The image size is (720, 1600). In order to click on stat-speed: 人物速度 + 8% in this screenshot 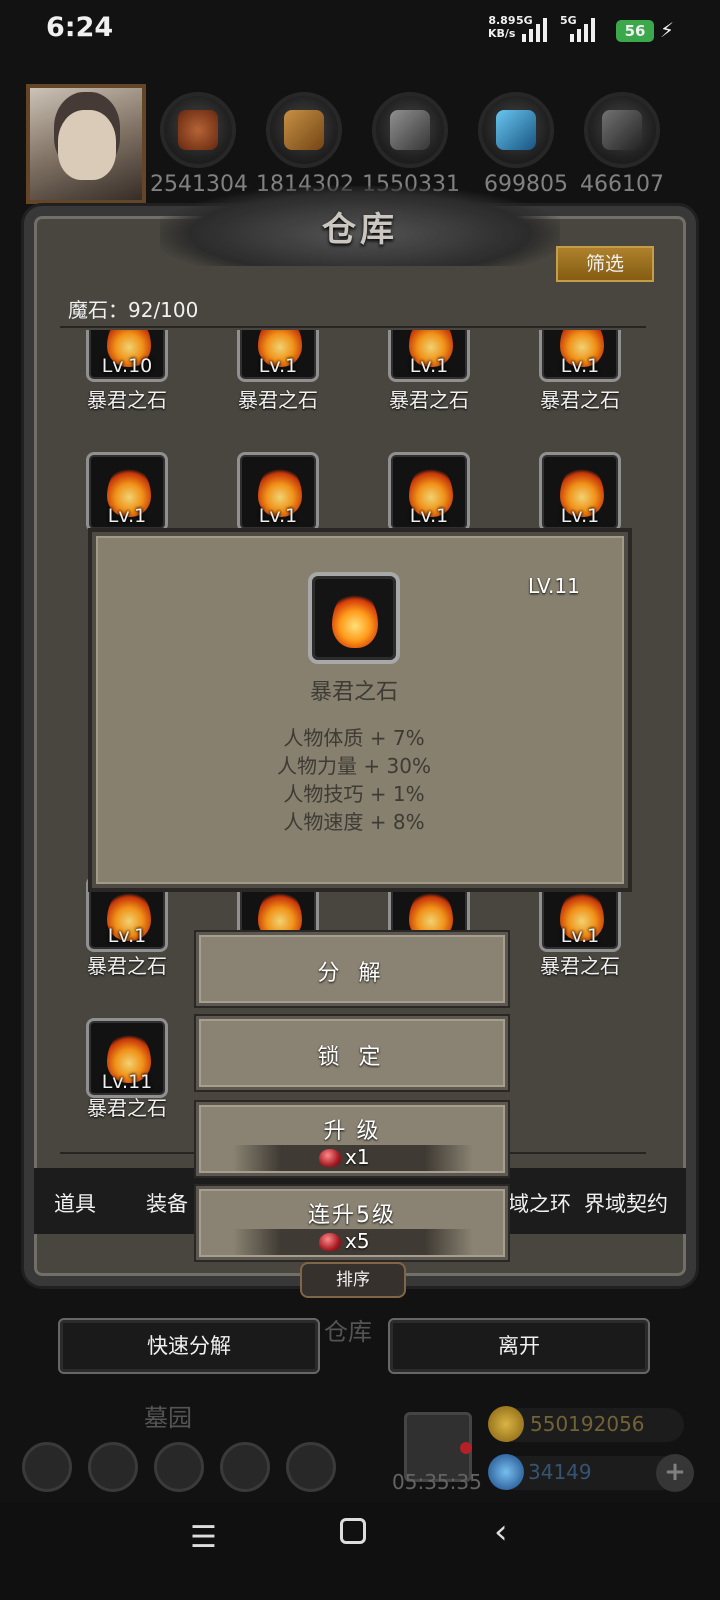, I will do `click(354, 822)`.